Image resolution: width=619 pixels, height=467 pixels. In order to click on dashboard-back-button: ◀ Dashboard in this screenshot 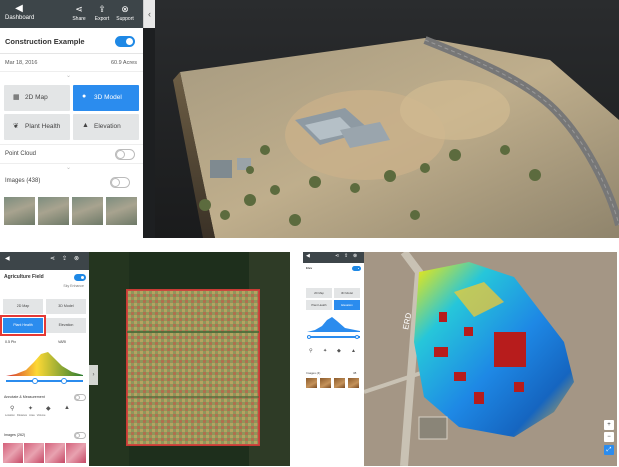, I will do `click(19, 12)`.